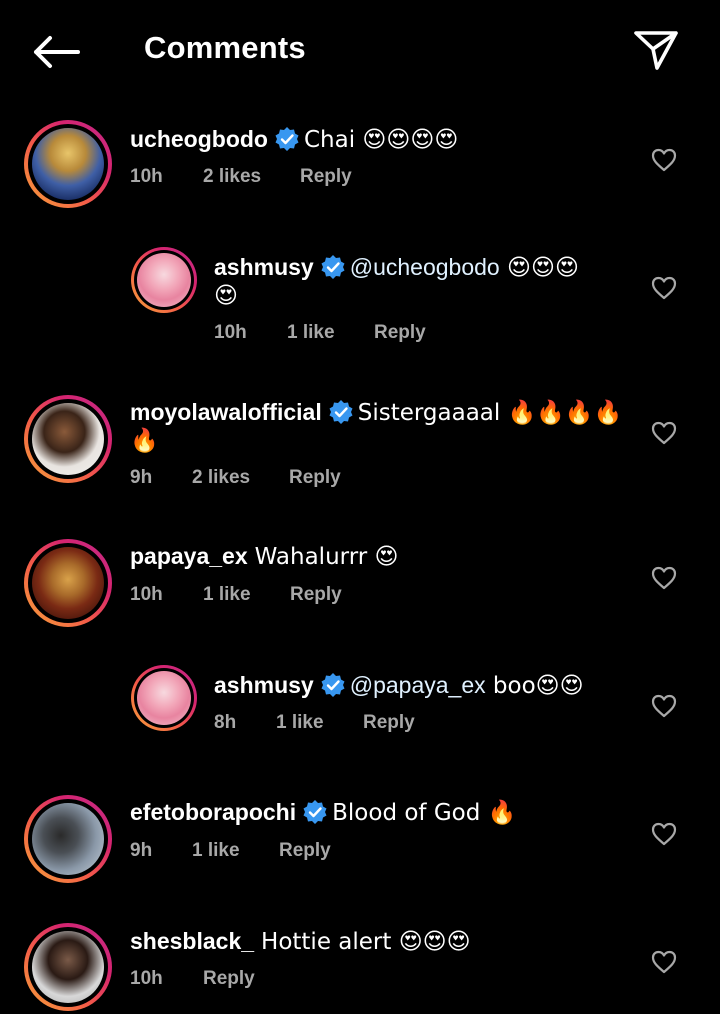 Image resolution: width=720 pixels, height=1014 pixels. I want to click on paper-plane-icon, so click(656, 50).